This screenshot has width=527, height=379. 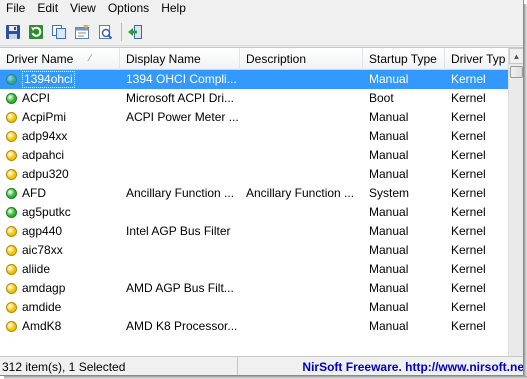 I want to click on scroll-thumb, so click(x=516, y=72).